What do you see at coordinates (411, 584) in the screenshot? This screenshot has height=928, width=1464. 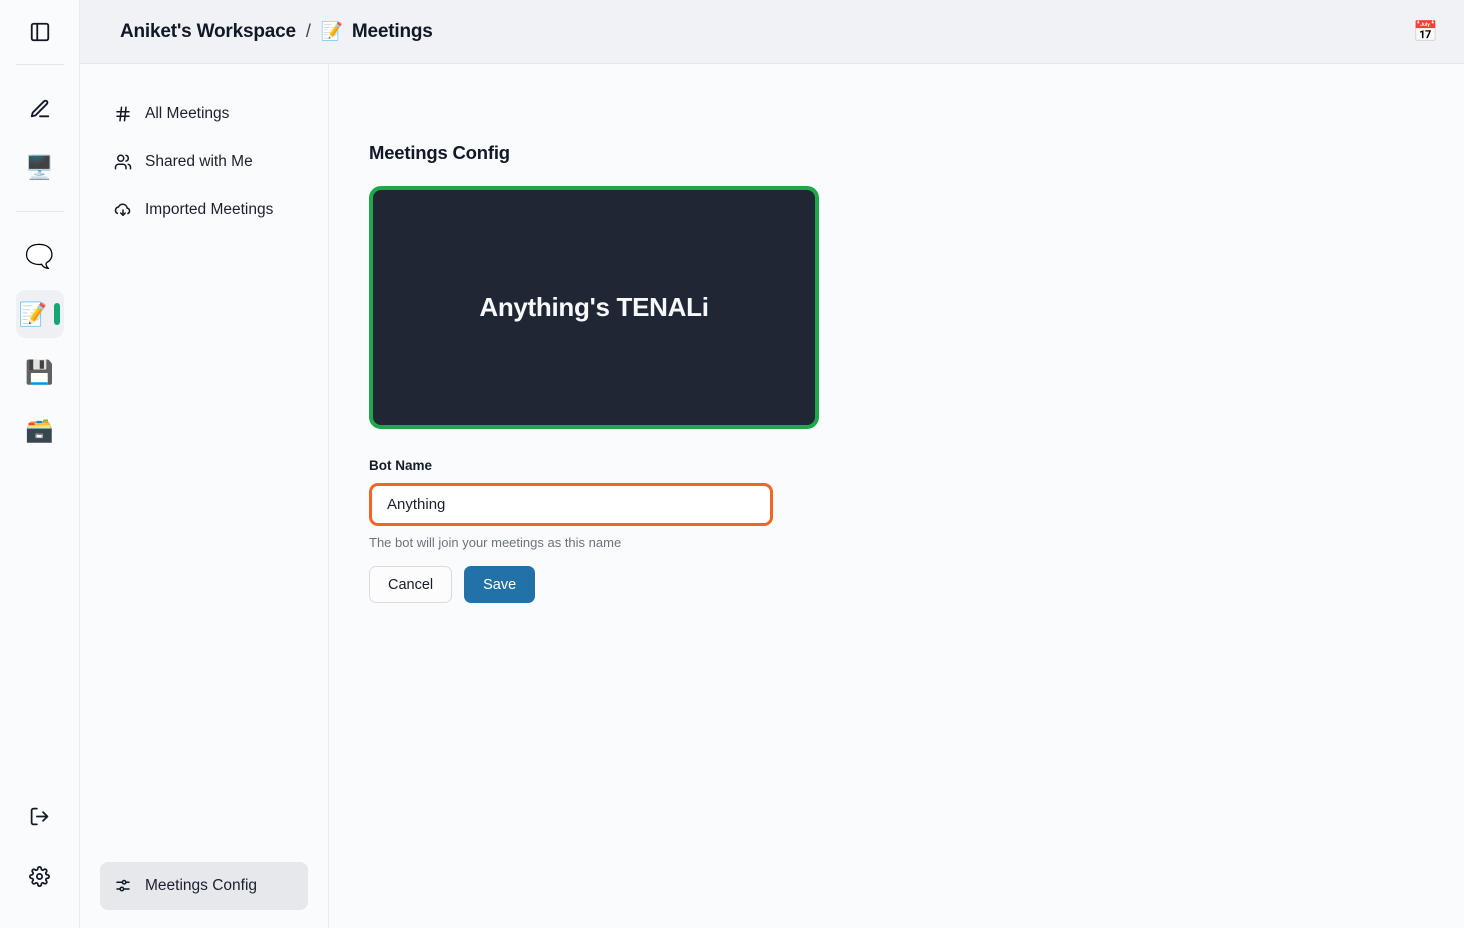 I see `cancel-button: Cancel` at bounding box center [411, 584].